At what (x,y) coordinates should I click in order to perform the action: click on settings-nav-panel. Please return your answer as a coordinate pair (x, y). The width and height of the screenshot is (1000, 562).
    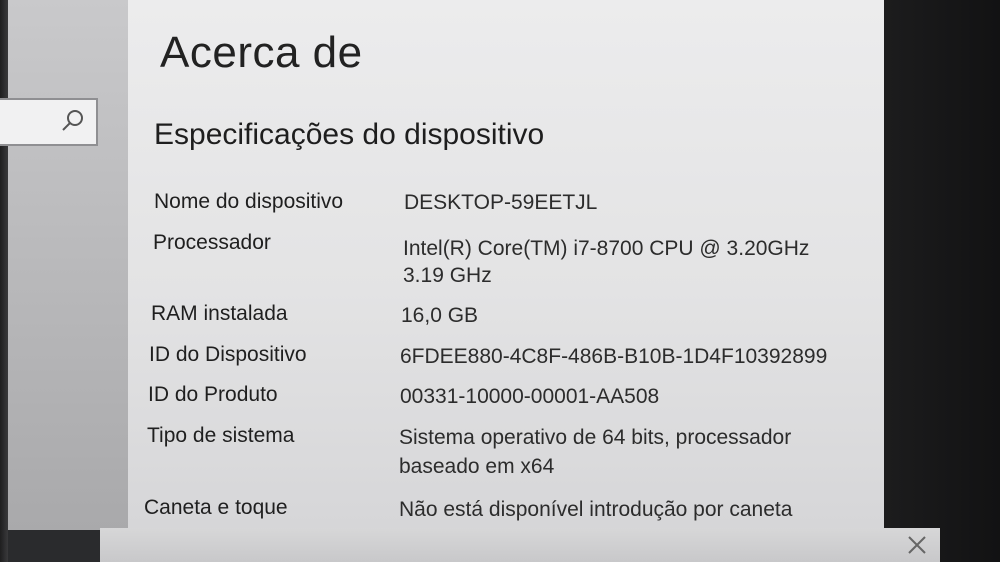
    Looking at the image, I should click on (64, 265).